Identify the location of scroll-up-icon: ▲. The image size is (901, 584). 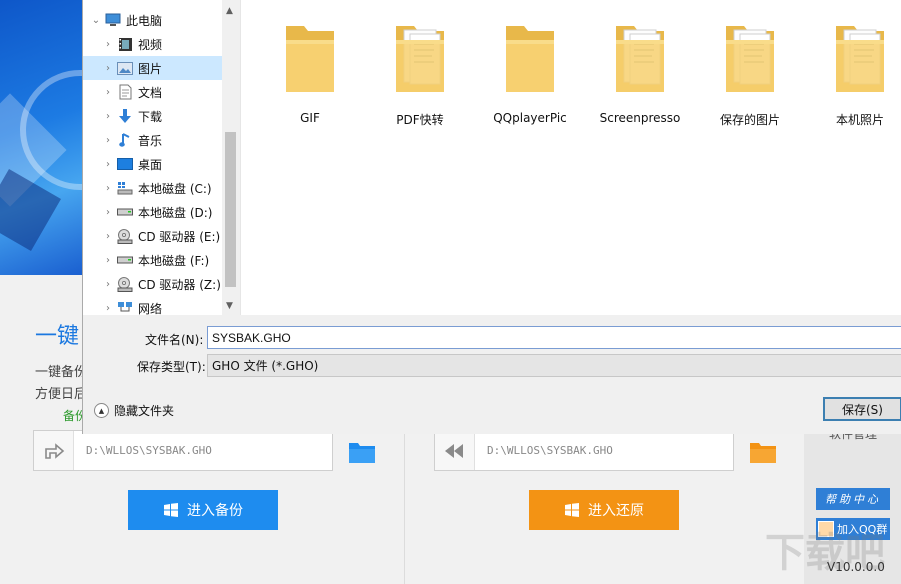
(229, 11).